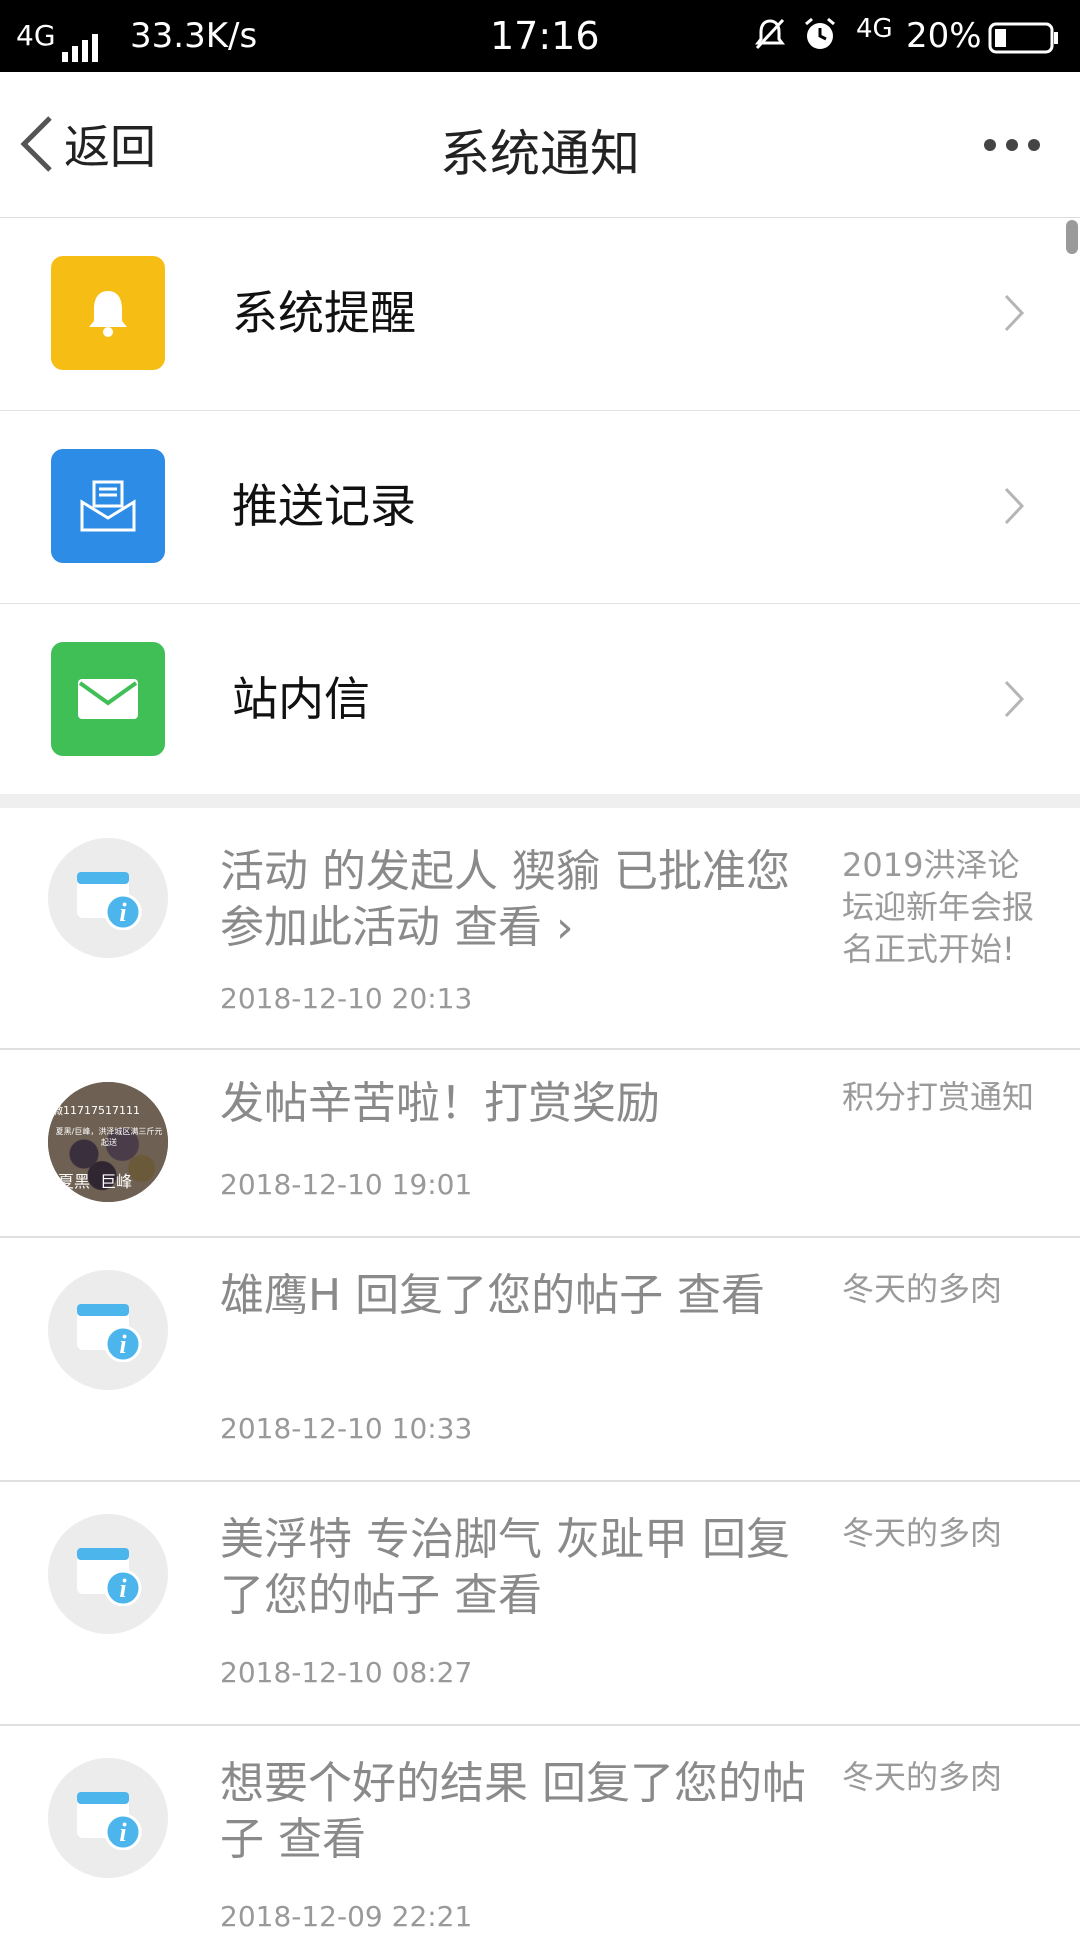 This screenshot has width=1080, height=1936. What do you see at coordinates (301, 699) in the screenshot?
I see `entry-label: 站内信` at bounding box center [301, 699].